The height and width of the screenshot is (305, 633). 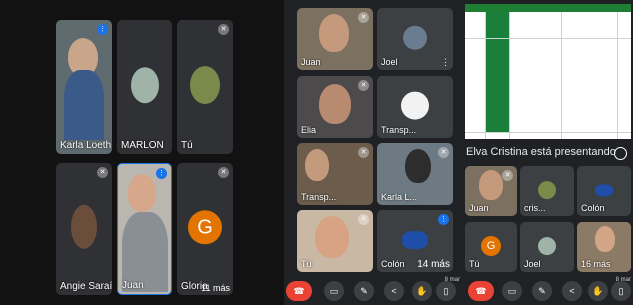 What do you see at coordinates (548, 71) in the screenshot?
I see `presentation-spreadsheet` at bounding box center [548, 71].